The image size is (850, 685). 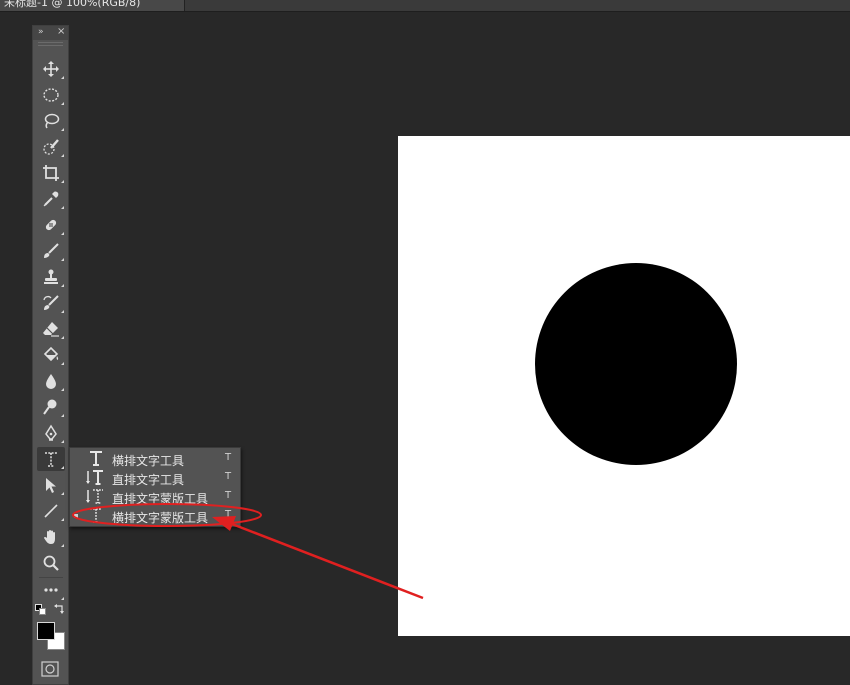 I want to click on black-circle-shape, so click(x=636, y=364).